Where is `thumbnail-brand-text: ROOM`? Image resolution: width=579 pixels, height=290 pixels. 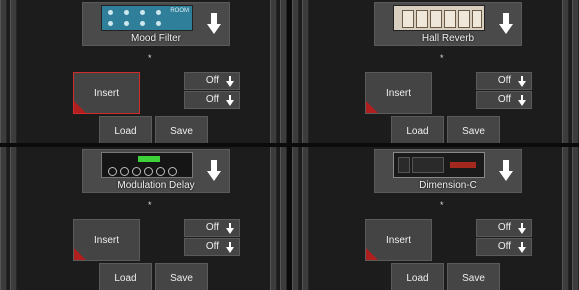 thumbnail-brand-text: ROOM is located at coordinates (179, 11).